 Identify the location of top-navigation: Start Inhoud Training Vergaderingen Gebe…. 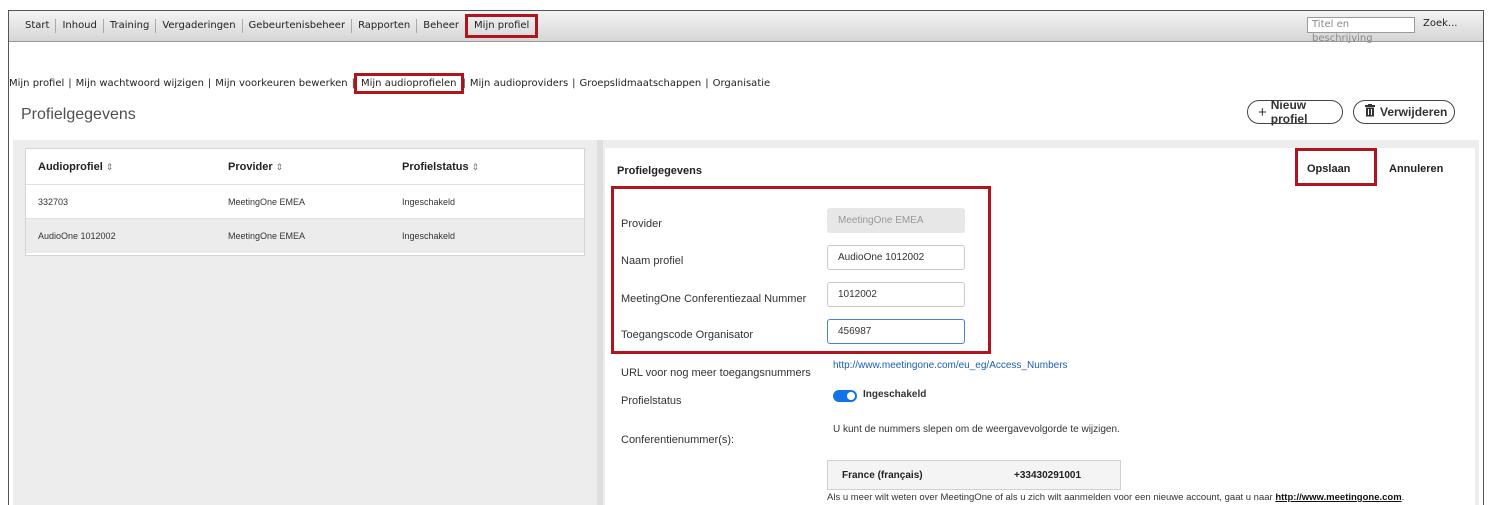
(746, 27).